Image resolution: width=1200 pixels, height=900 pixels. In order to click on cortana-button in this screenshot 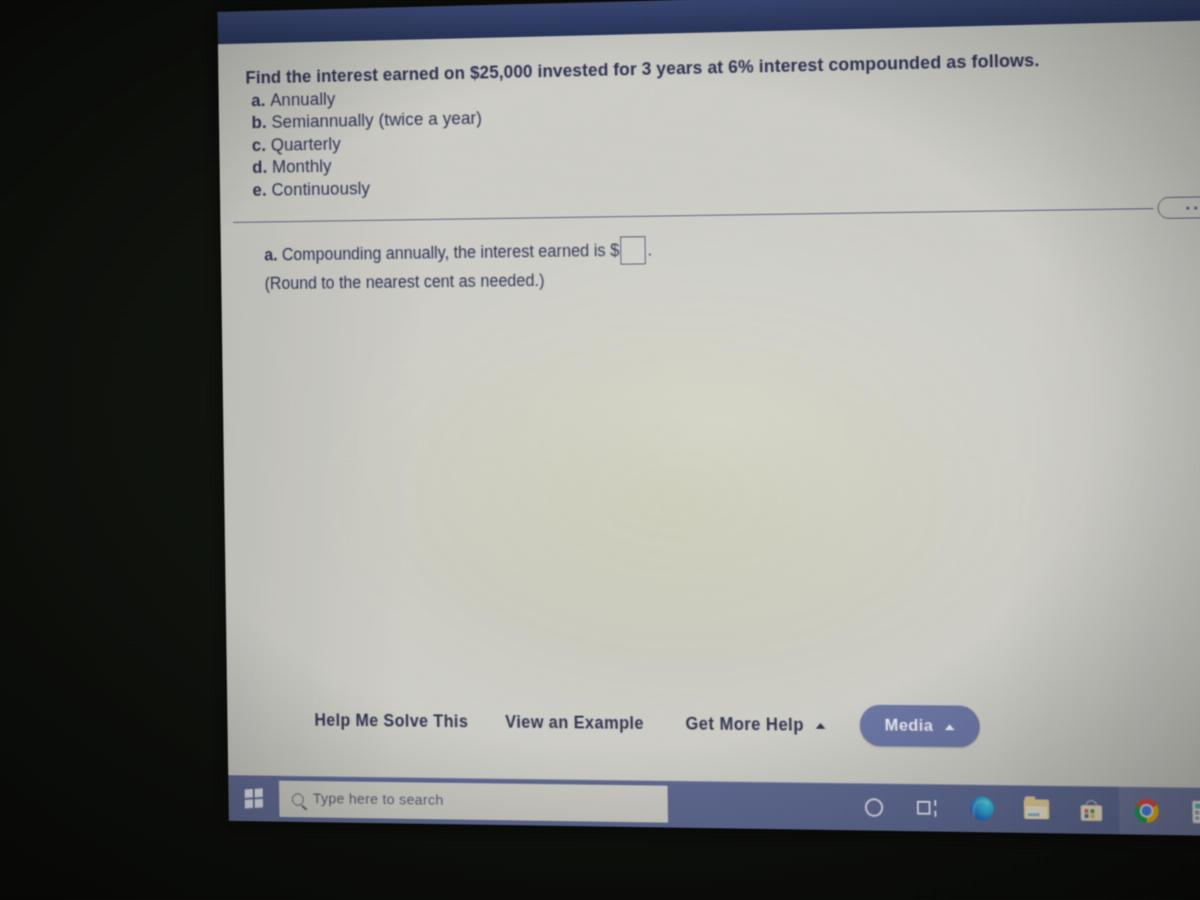, I will do `click(873, 807)`.